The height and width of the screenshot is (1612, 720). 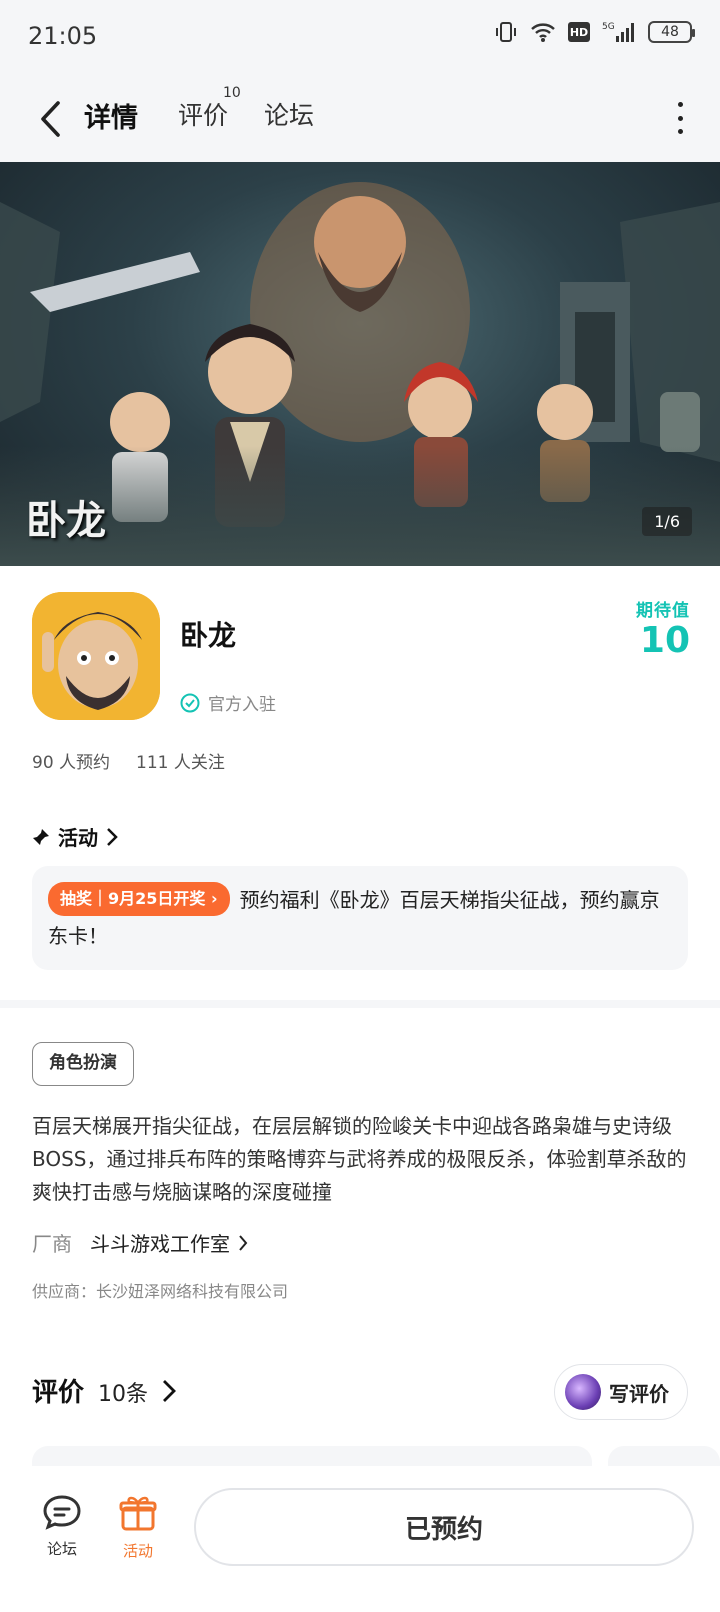 I want to click on write-review-label: 写评价, so click(x=639, y=1393).